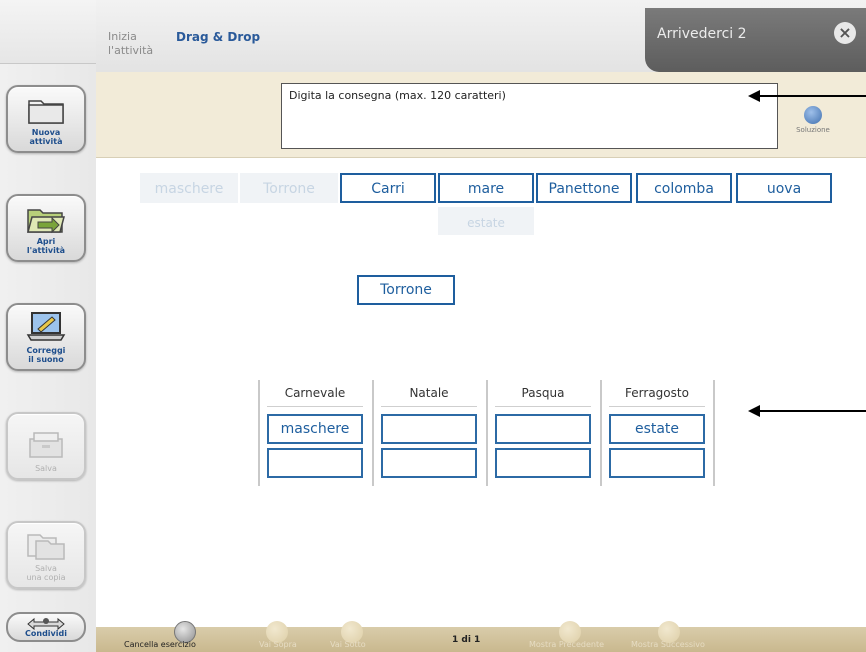 The width and height of the screenshot is (866, 652). What do you see at coordinates (657, 393) in the screenshot?
I see `category-header: Ferragosto` at bounding box center [657, 393].